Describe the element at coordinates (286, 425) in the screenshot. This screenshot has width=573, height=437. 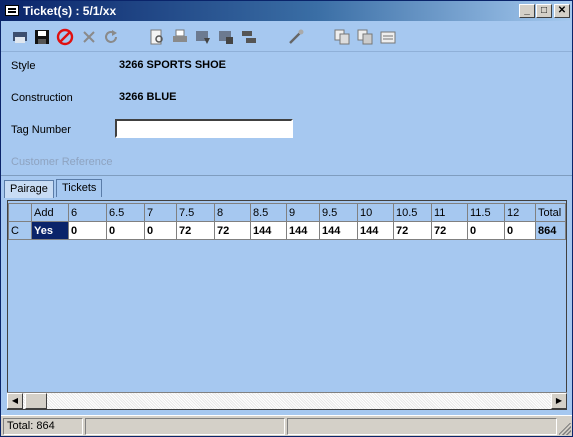
I see `status-bar: Total: 864` at that location.